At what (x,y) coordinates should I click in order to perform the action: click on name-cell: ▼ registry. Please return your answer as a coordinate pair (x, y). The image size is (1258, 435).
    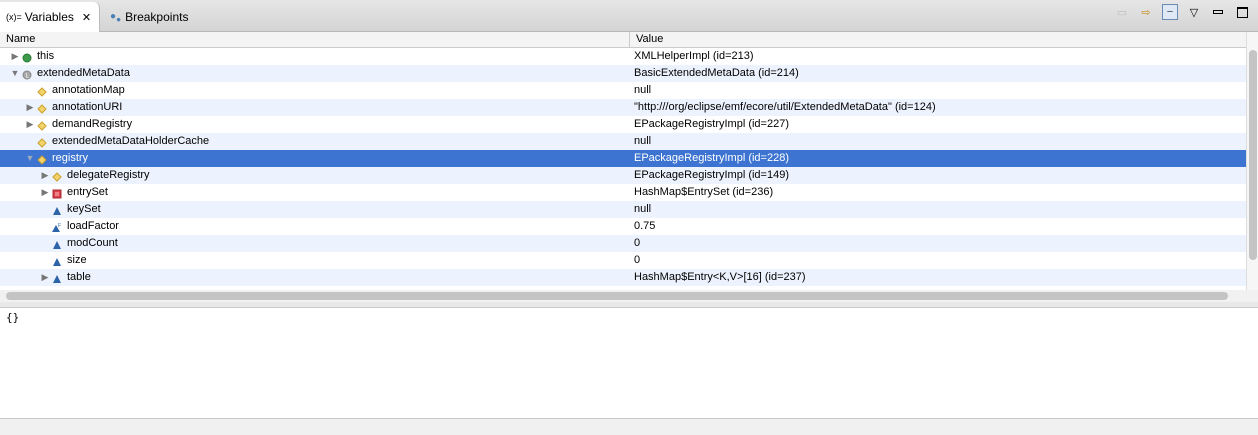
    Looking at the image, I should click on (315, 158).